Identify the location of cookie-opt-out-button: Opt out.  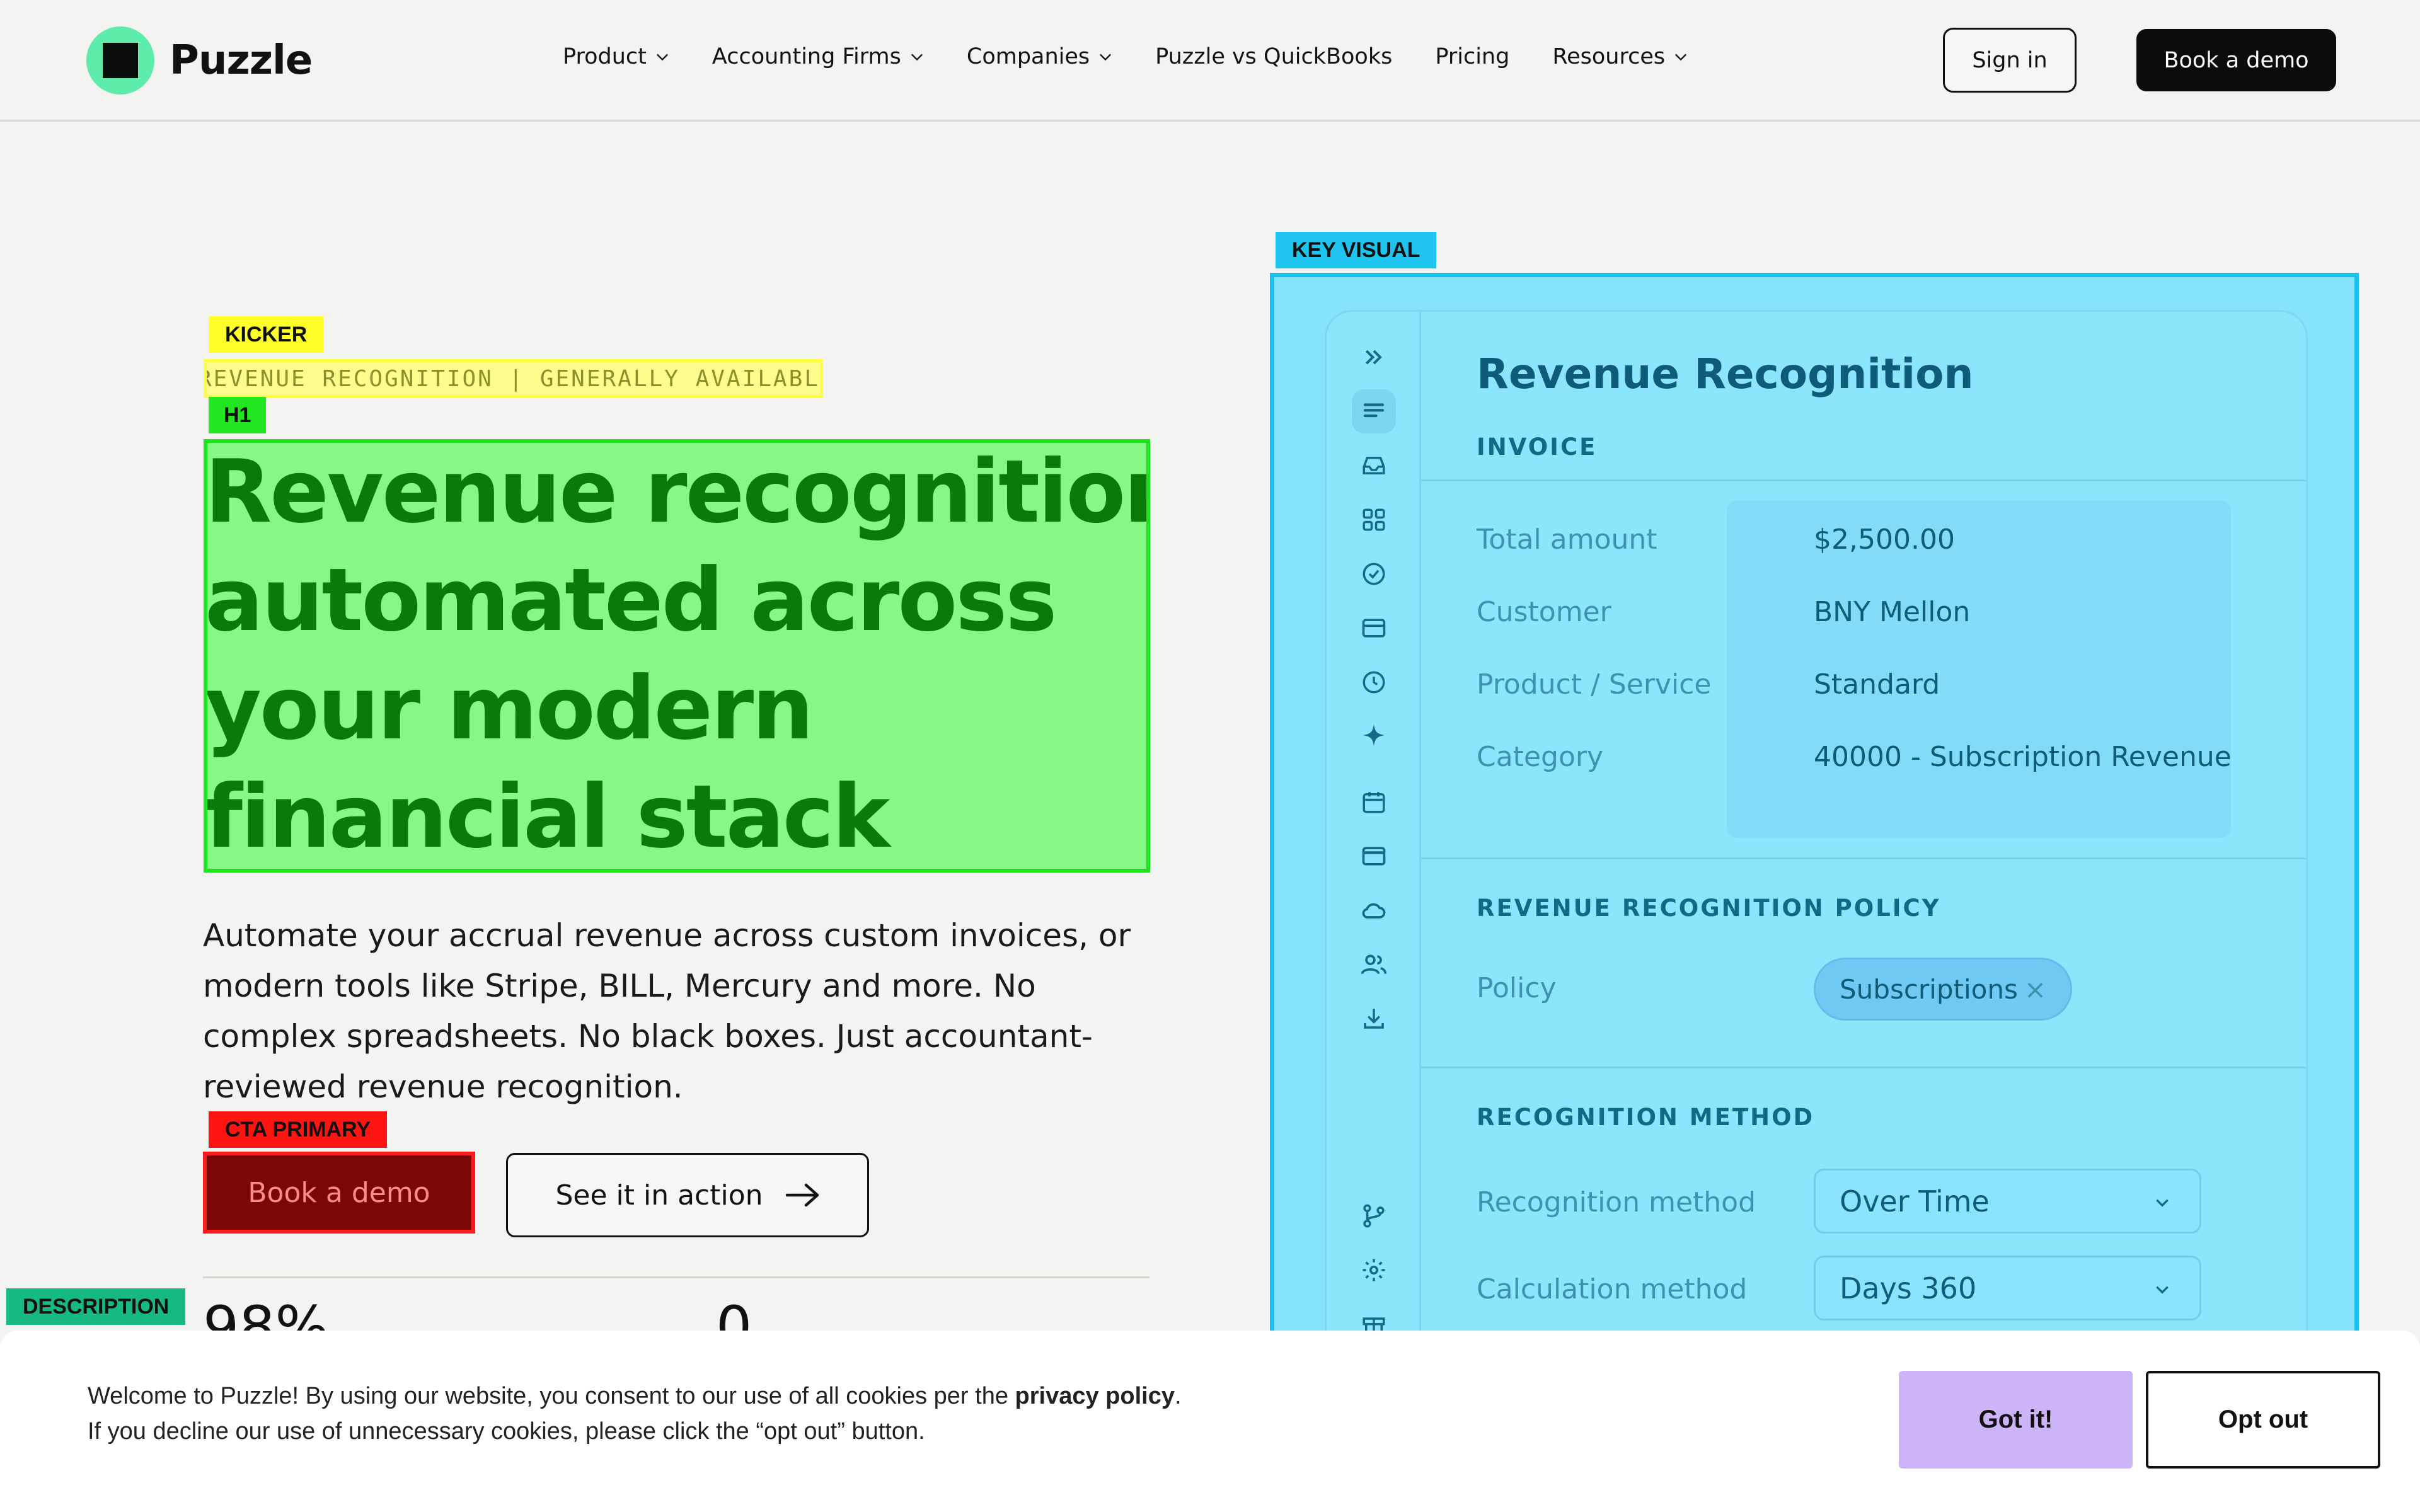
(2263, 1420).